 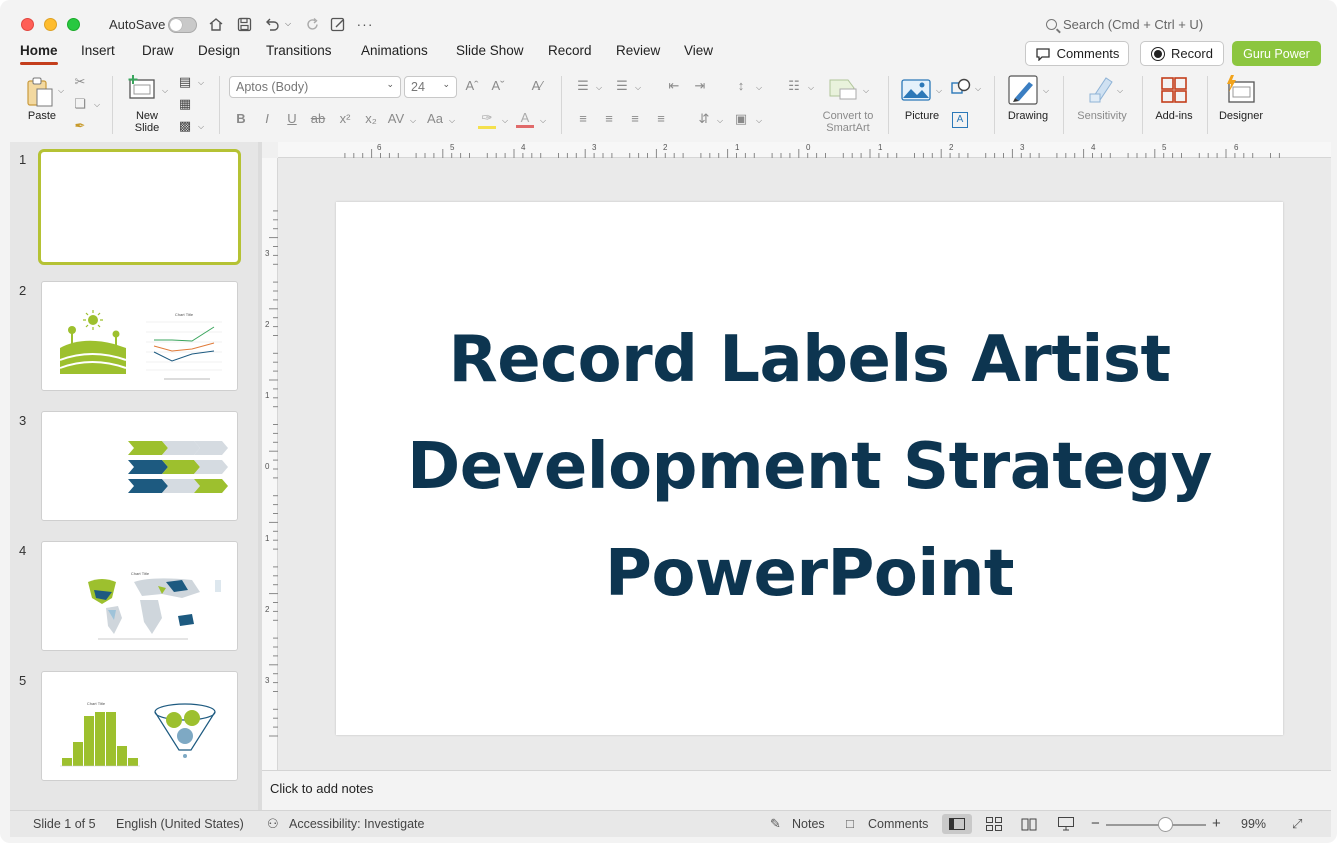 I want to click on character-spacing-dropdown-icon: ⌵, so click(x=413, y=121).